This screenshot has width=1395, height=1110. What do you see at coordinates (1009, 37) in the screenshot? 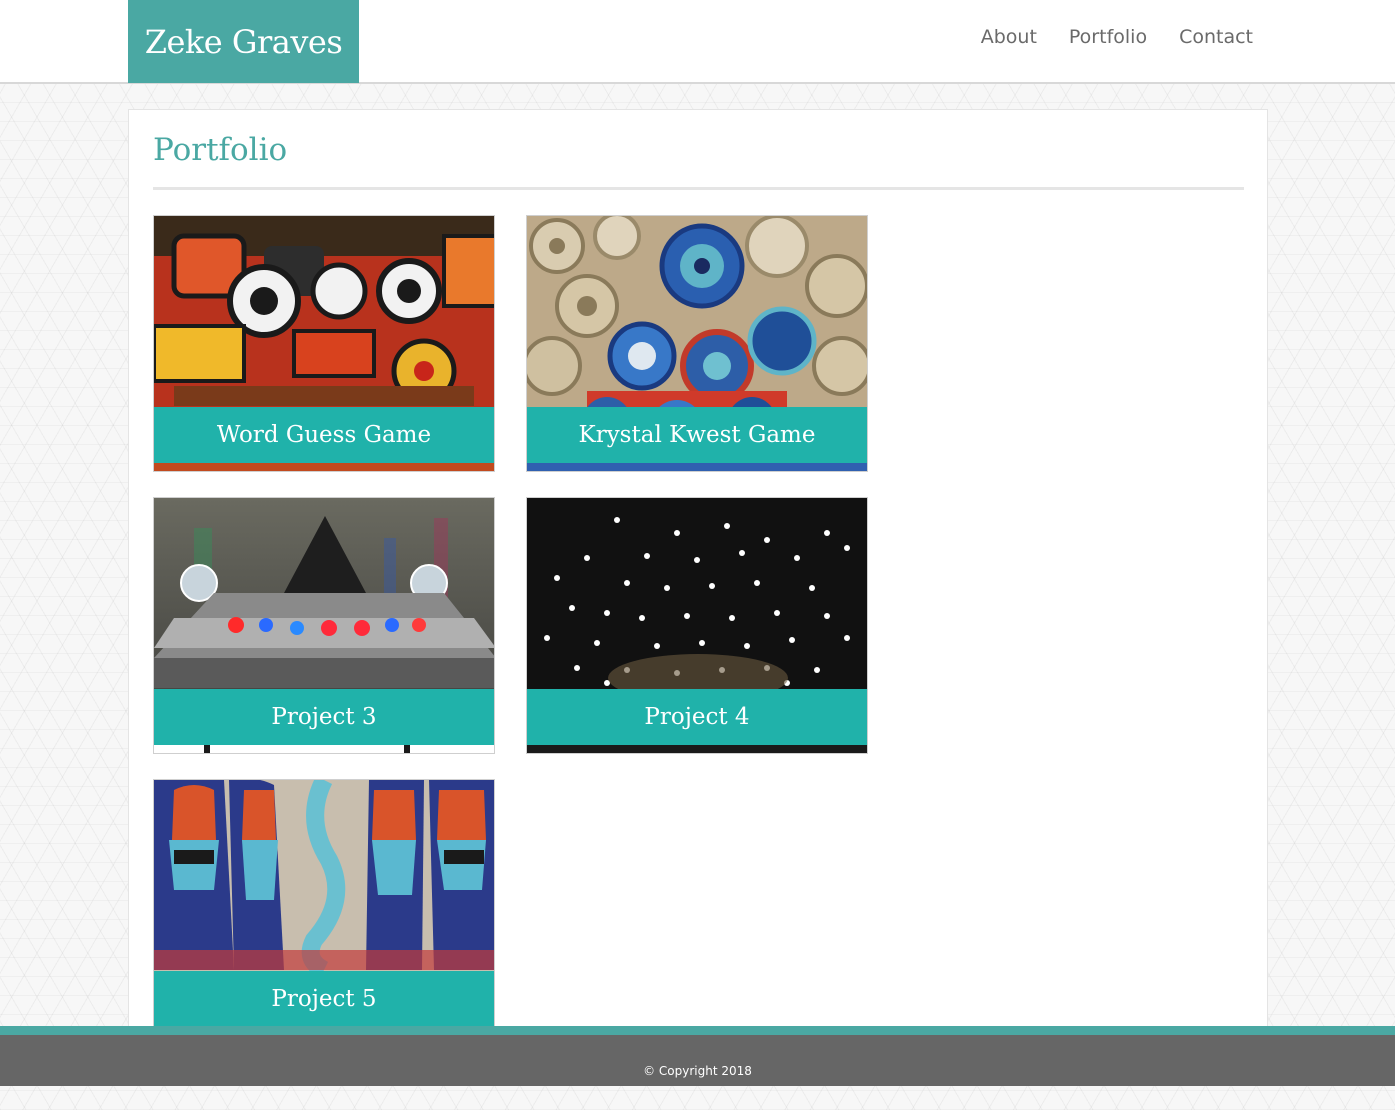
I see `nav-about: About` at bounding box center [1009, 37].